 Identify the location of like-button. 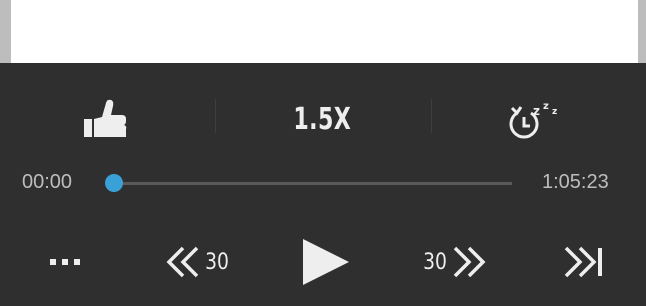
(105, 119).